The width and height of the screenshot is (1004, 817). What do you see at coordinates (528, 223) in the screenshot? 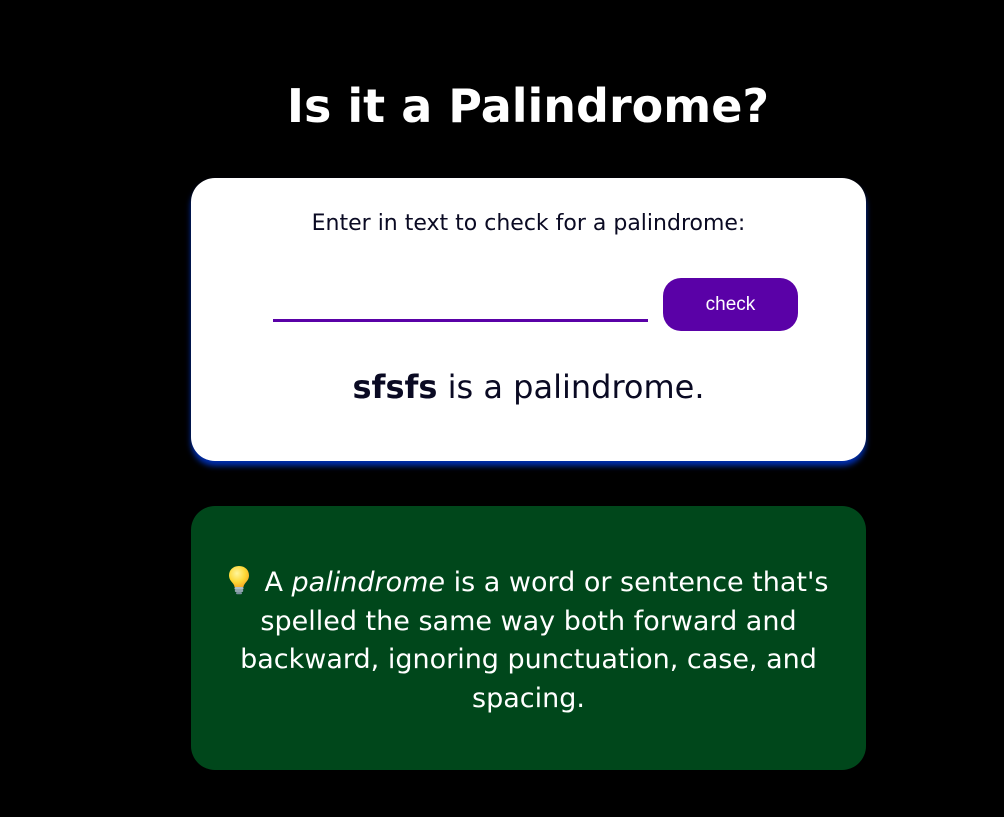
I see `text-input-label: Enter in text to check for a palindrome:` at bounding box center [528, 223].